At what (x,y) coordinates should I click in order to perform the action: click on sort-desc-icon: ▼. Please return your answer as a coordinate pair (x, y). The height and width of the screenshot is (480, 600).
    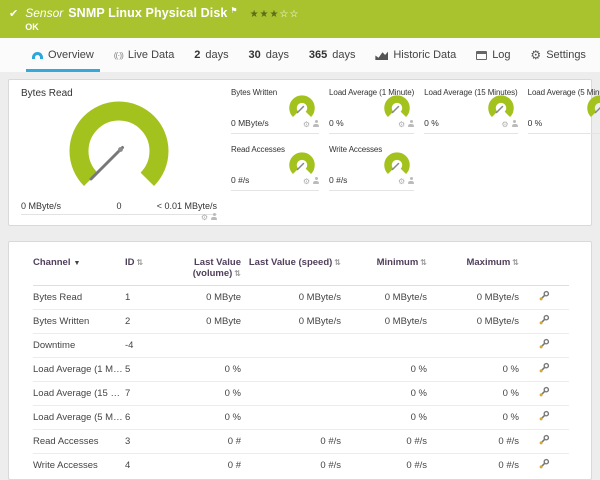
    Looking at the image, I should click on (77, 263).